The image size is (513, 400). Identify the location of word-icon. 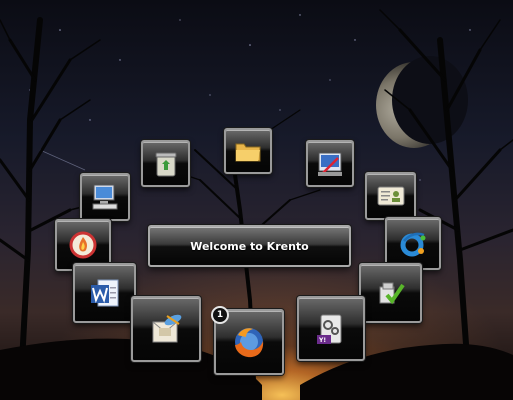
(105, 293).